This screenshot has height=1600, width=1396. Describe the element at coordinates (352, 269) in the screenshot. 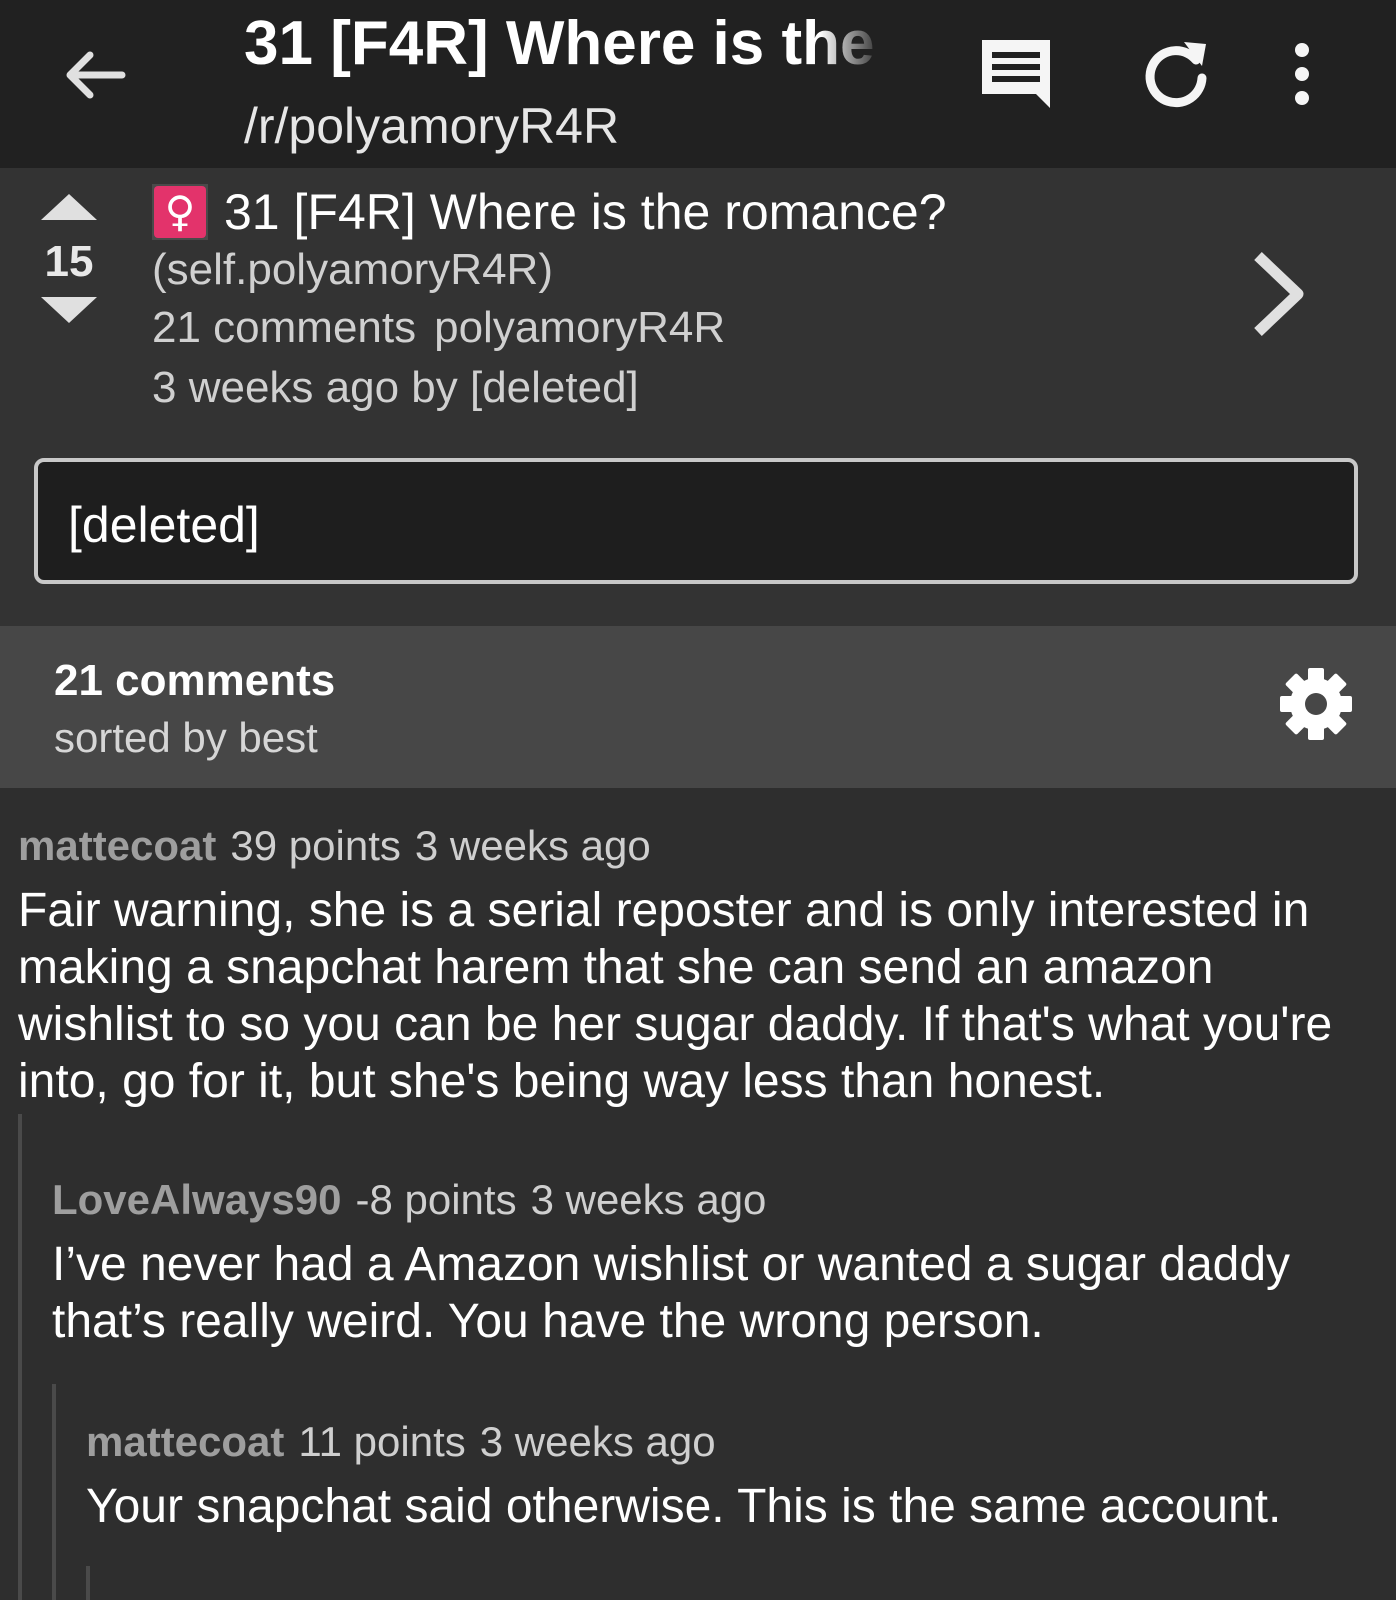

I see `post-domain: (self.polyamoryR4R)` at that location.